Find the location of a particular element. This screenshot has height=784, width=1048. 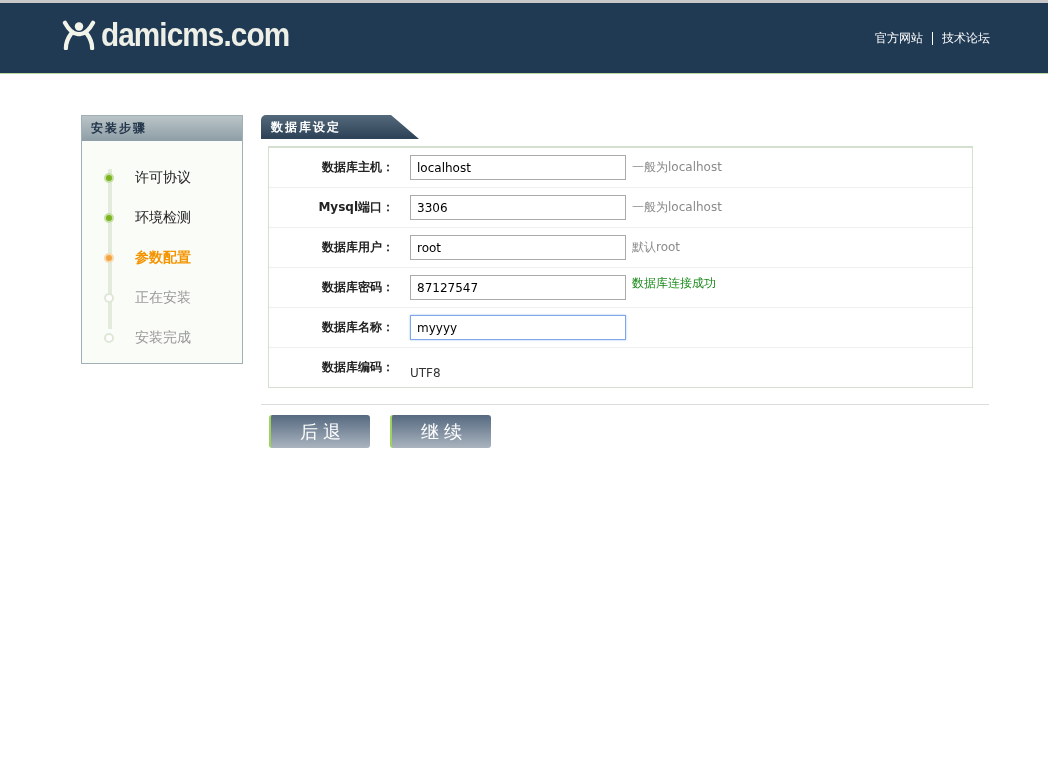

step-label: 环境检测 is located at coordinates (163, 218).